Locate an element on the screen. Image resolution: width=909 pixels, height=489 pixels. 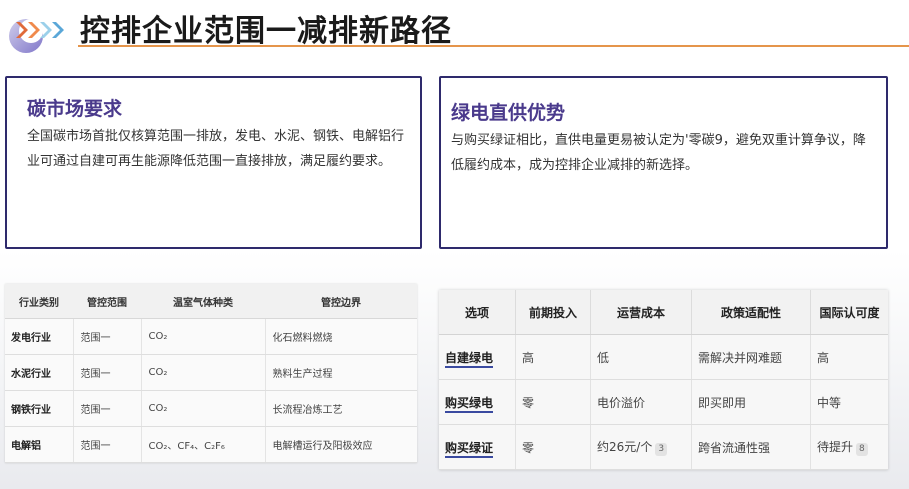
table-row: 电解铝 范围一 CO₂、CF₄、C₂F₆ 电解槽运行及阳极效应 is located at coordinates (211, 444).